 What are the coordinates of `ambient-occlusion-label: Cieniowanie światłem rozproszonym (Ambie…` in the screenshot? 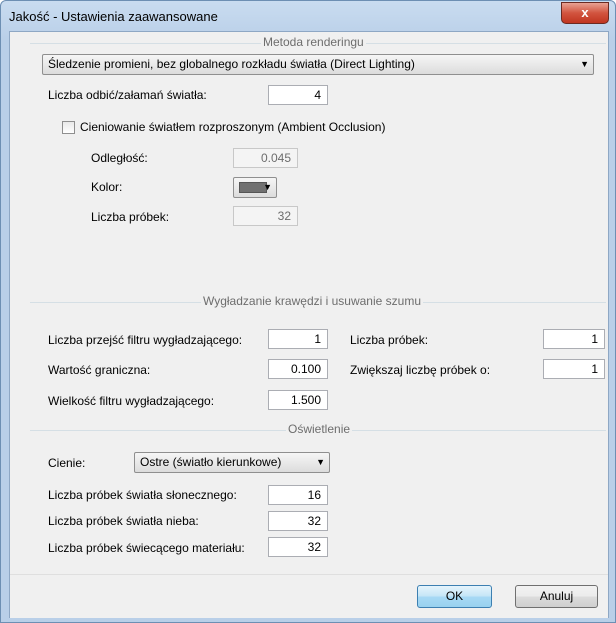 It's located at (232, 127).